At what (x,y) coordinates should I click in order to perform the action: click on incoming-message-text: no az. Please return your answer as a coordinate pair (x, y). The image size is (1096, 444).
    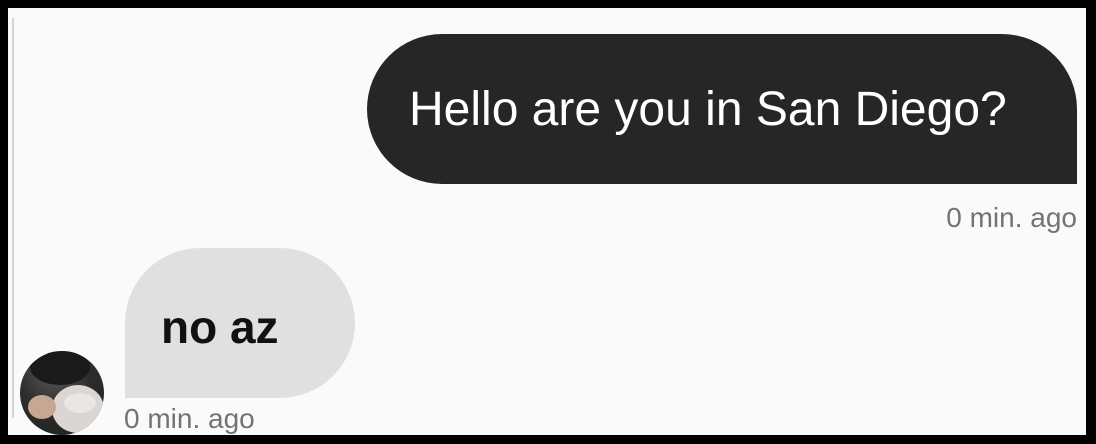
    Looking at the image, I should click on (220, 327).